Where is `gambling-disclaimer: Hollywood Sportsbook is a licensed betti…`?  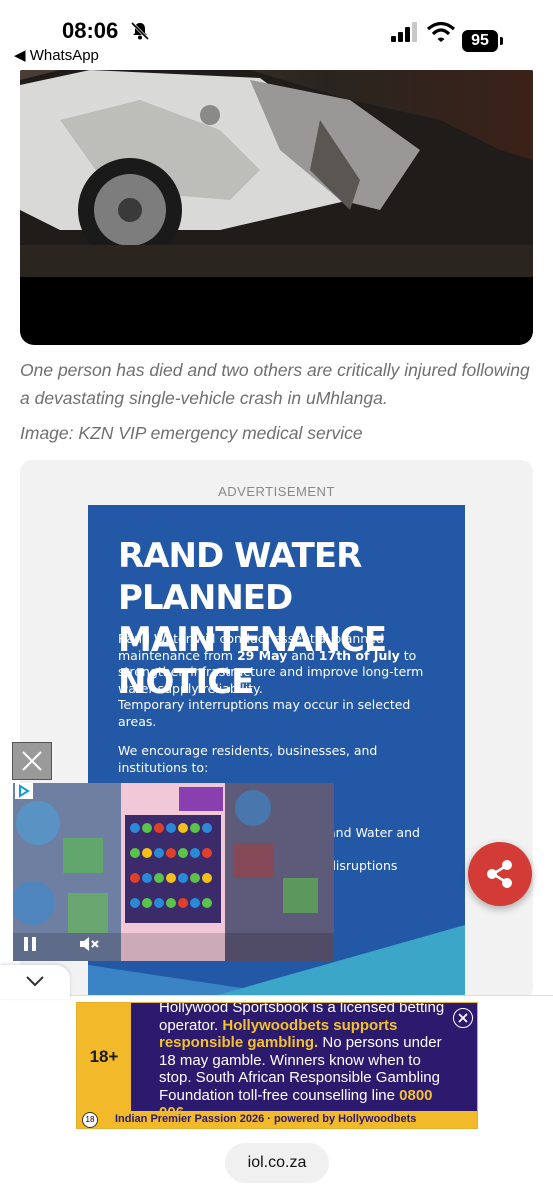 gambling-disclaimer: Hollywood Sportsbook is a licensed betti… is located at coordinates (304, 1062).